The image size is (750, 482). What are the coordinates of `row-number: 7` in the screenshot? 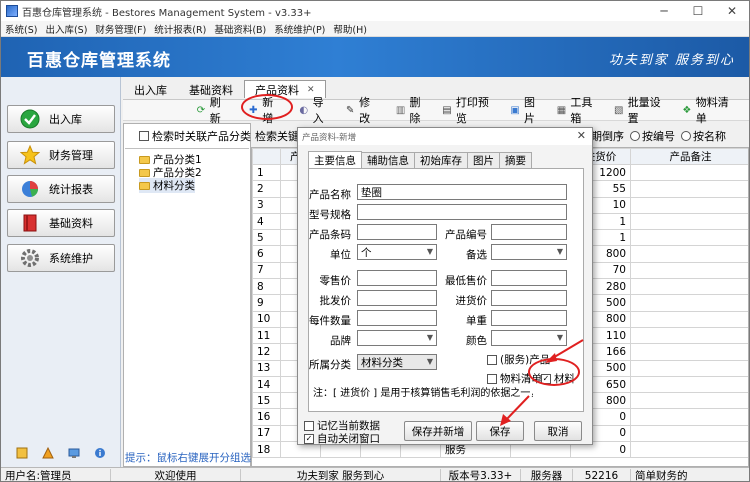 It's located at (266, 270).